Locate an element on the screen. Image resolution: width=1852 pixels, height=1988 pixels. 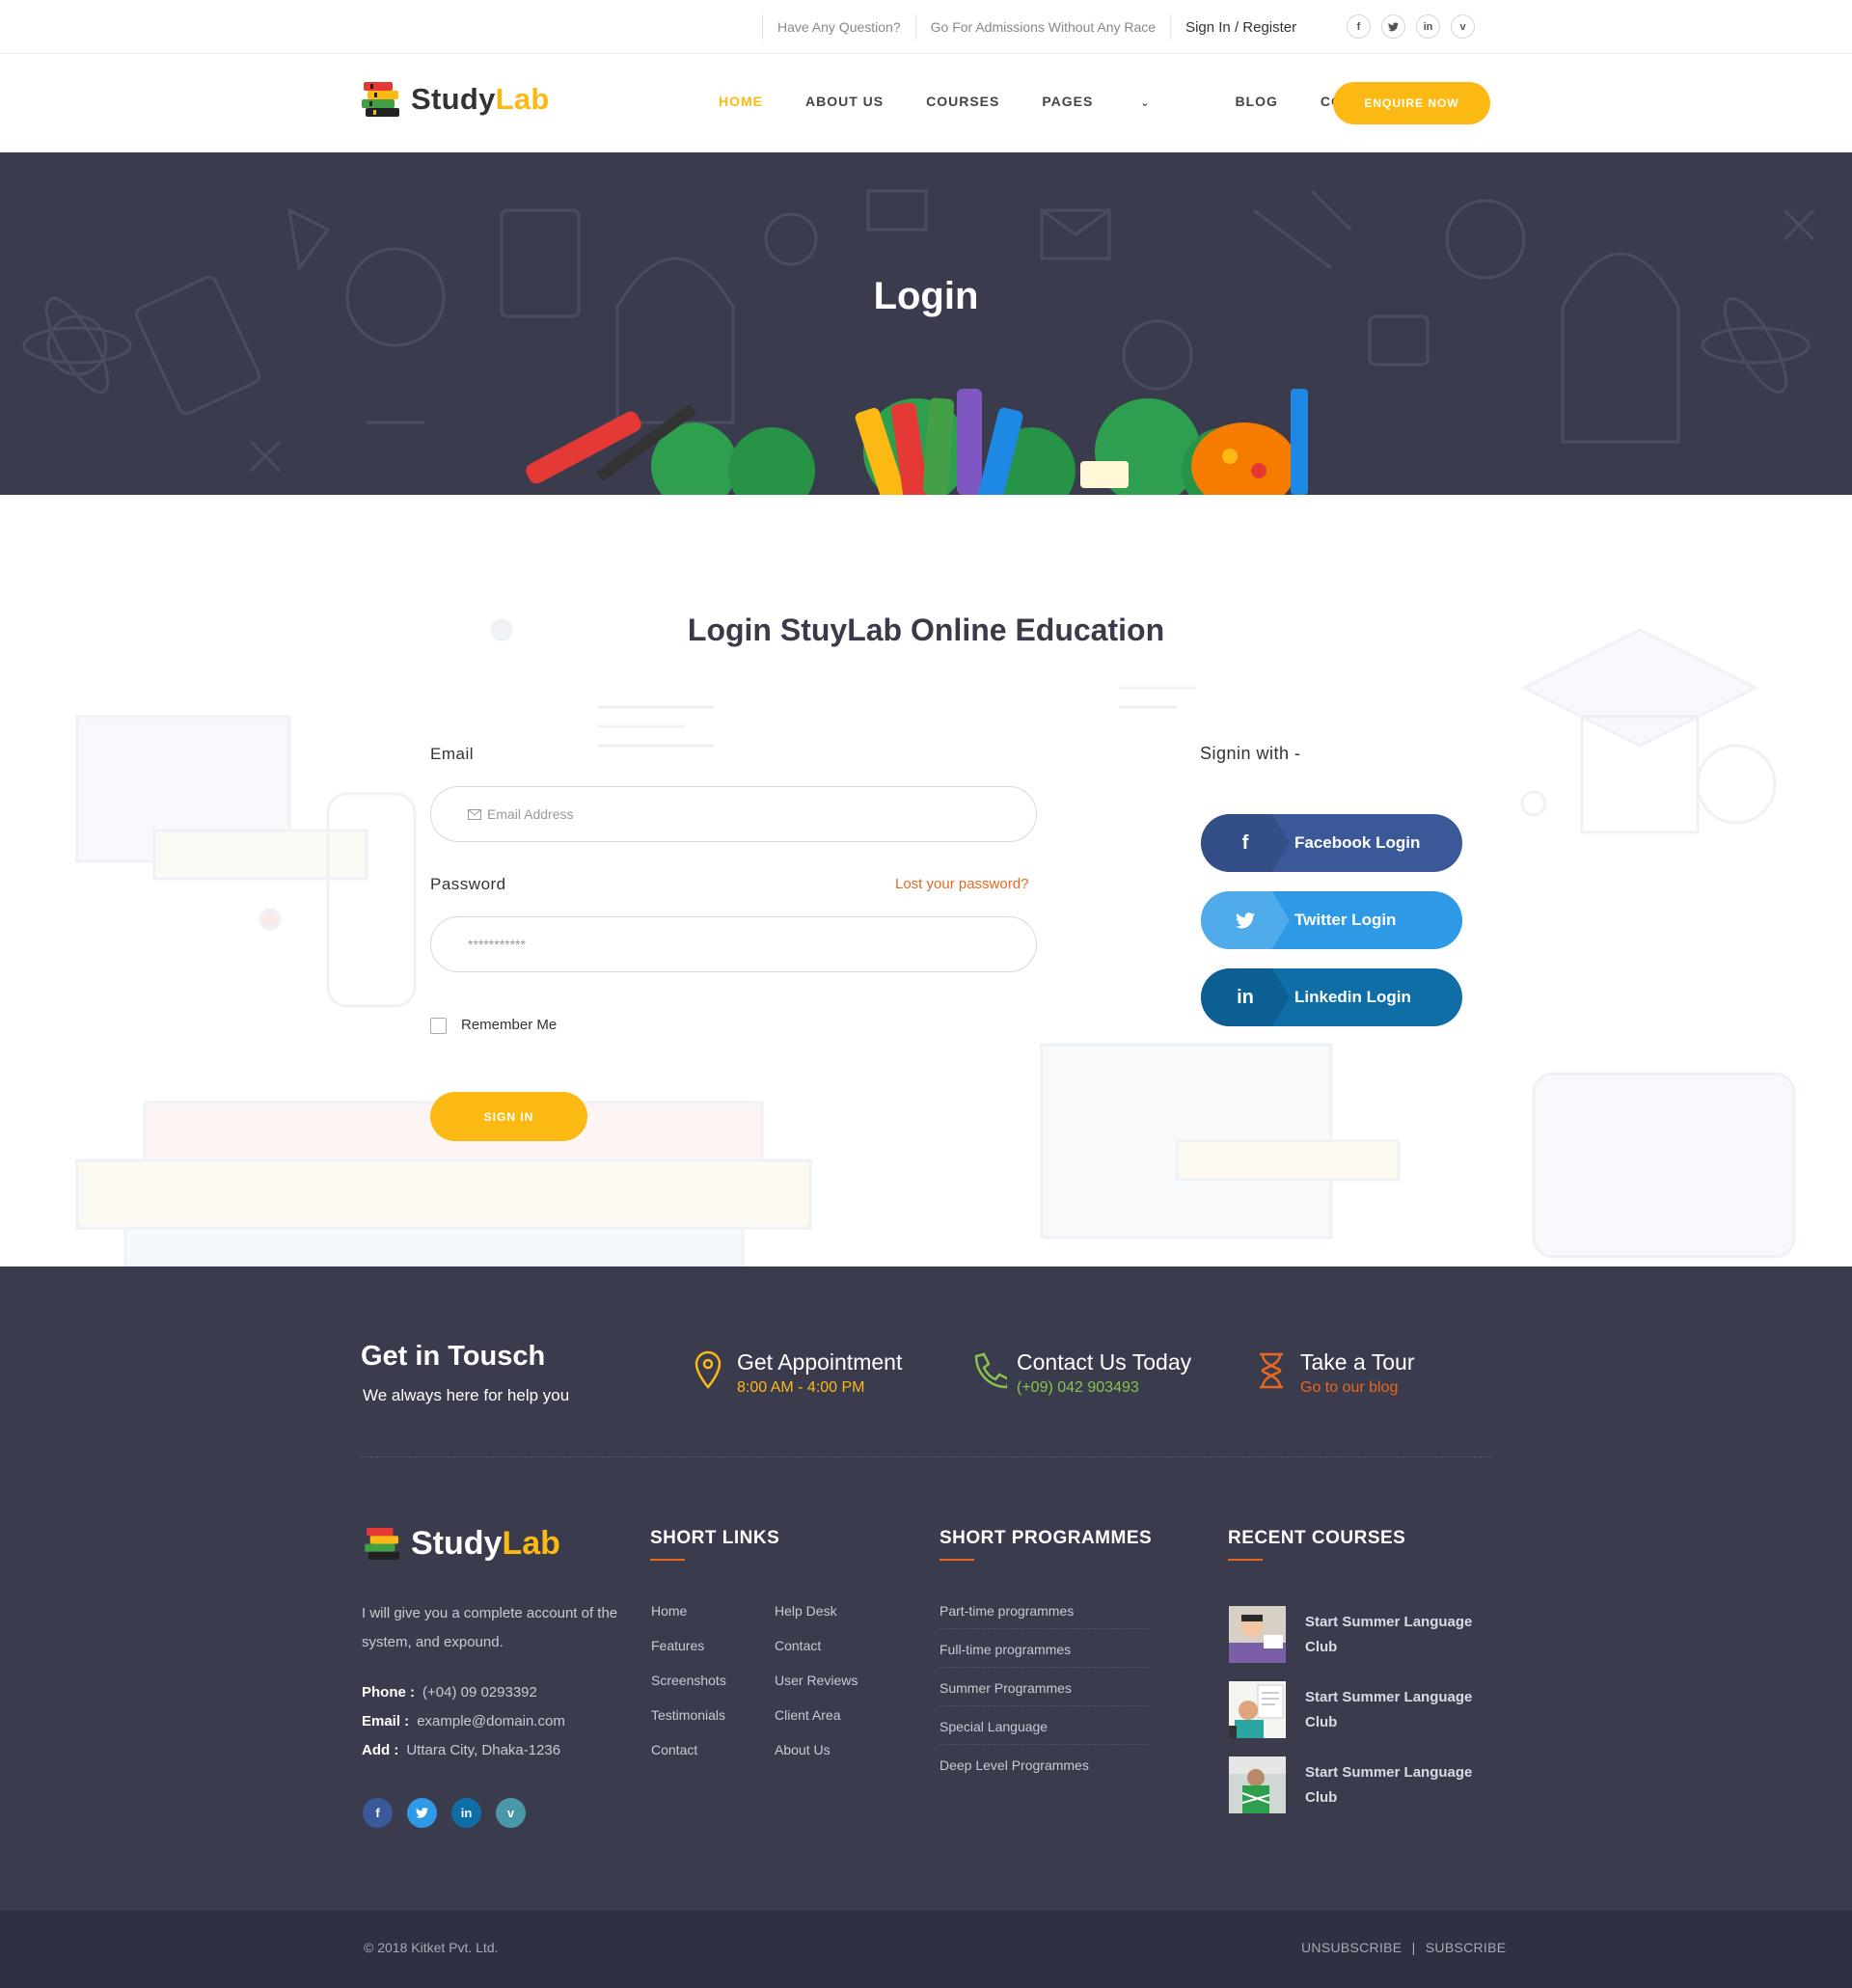
tour-title: Take a Tour is located at coordinates (1358, 1362).